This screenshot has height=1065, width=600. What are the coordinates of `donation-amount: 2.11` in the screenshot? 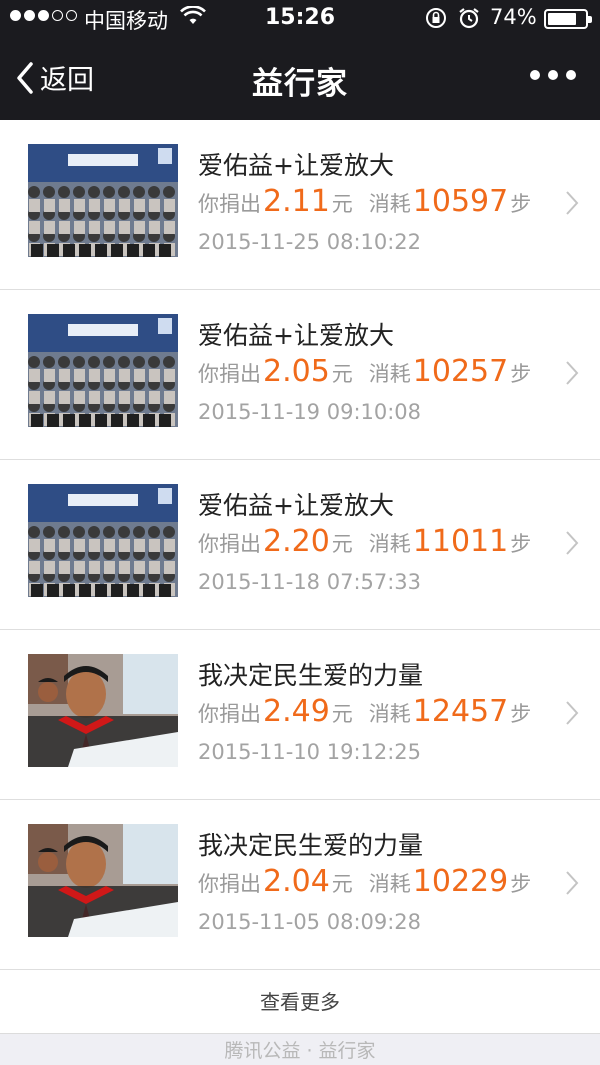 It's located at (296, 201).